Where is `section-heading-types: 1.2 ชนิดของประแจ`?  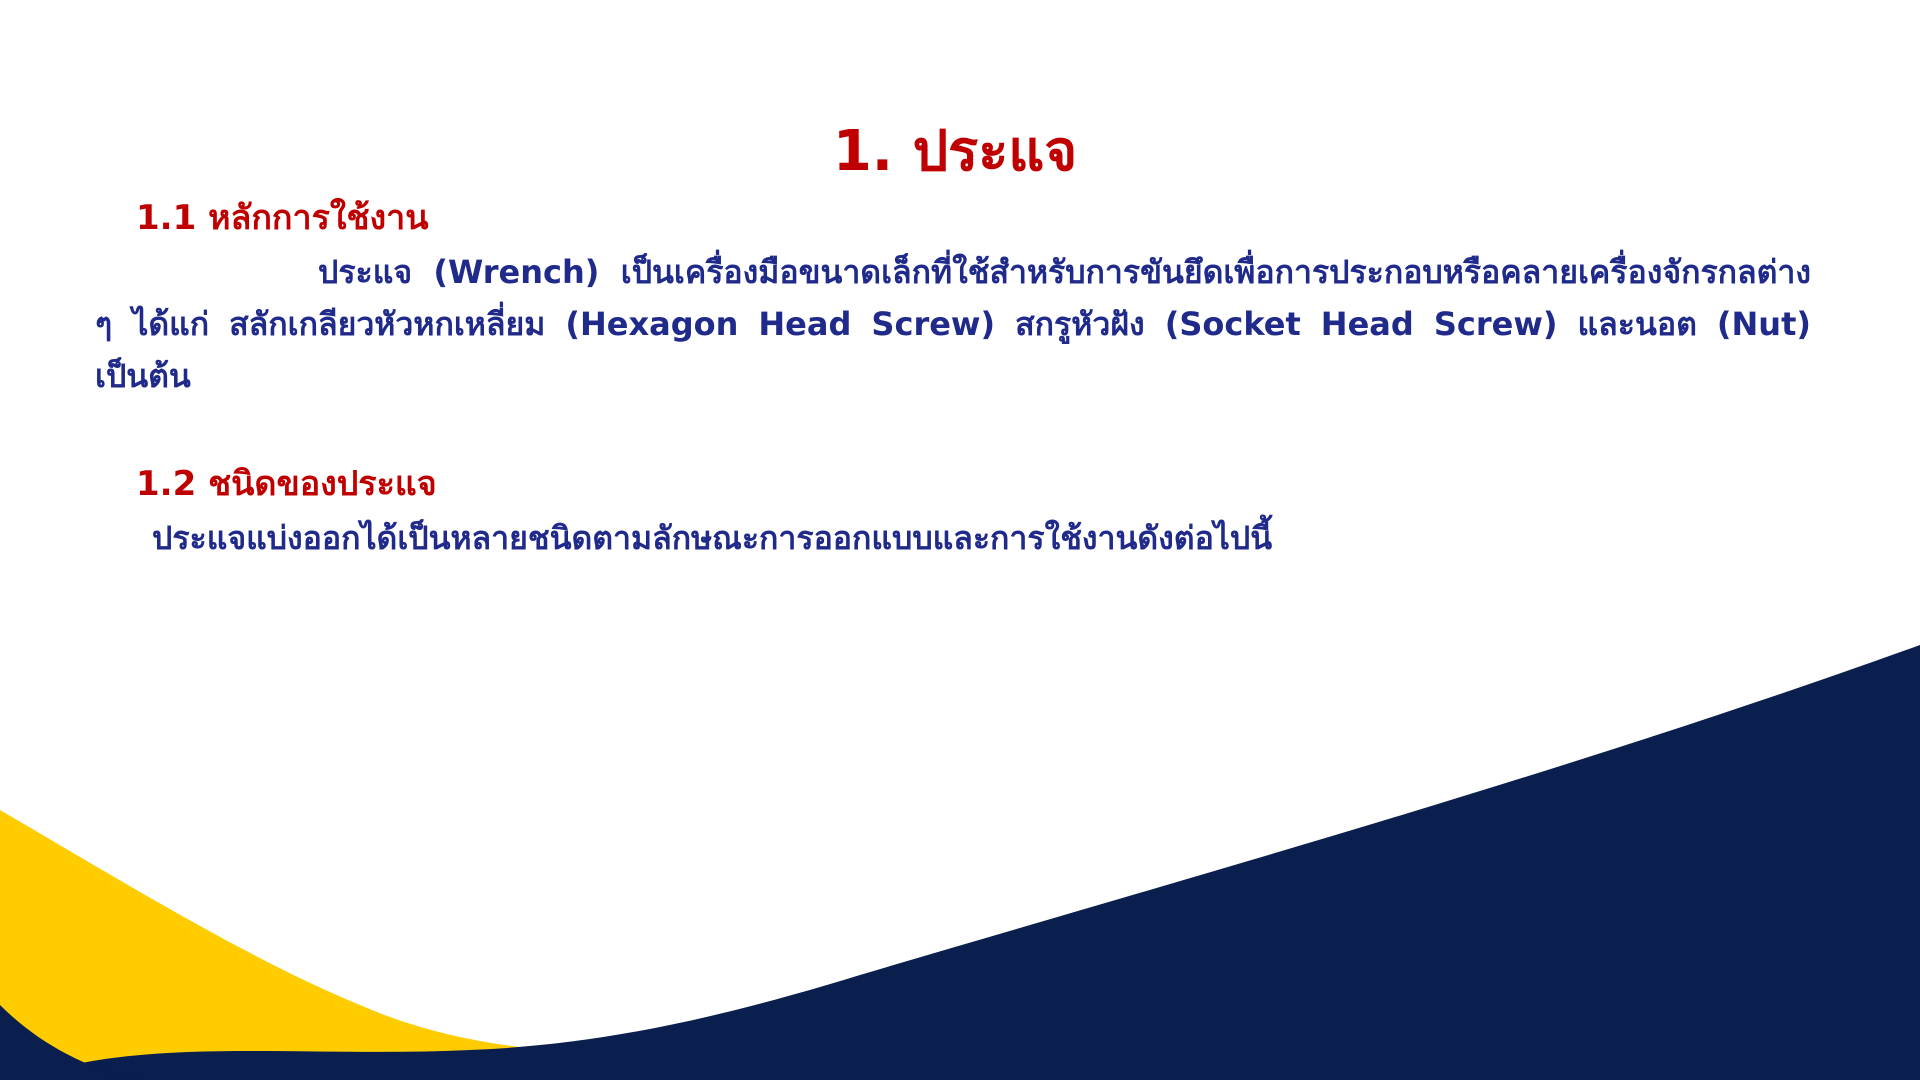 section-heading-types: 1.2 ชนิดของประแจ is located at coordinates (286, 484).